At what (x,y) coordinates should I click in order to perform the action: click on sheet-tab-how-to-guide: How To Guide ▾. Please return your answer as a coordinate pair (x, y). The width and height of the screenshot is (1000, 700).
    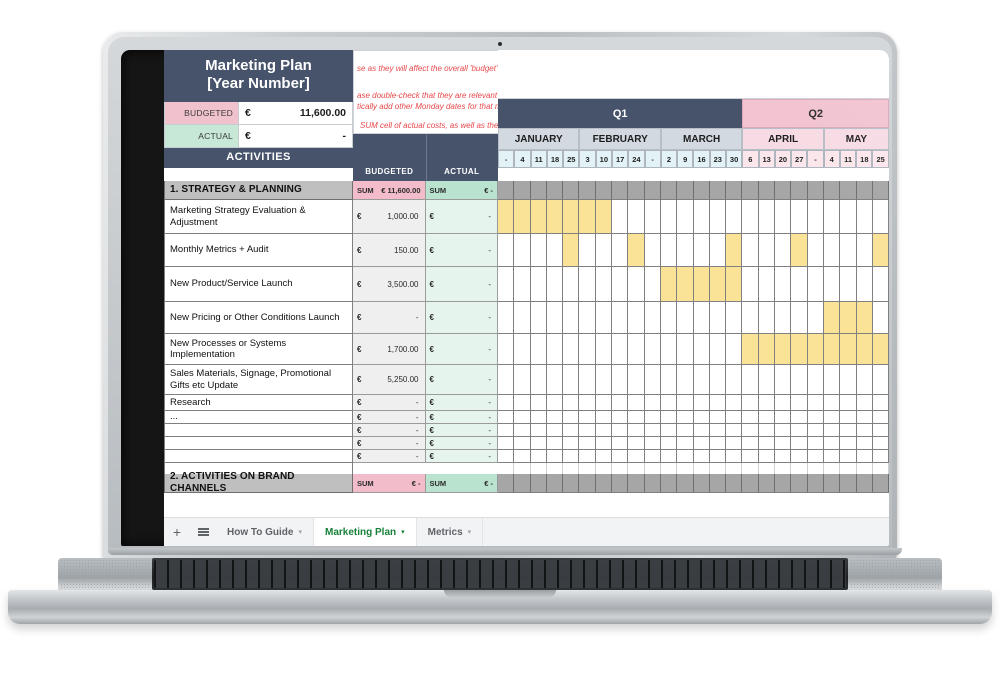
    Looking at the image, I should click on (265, 532).